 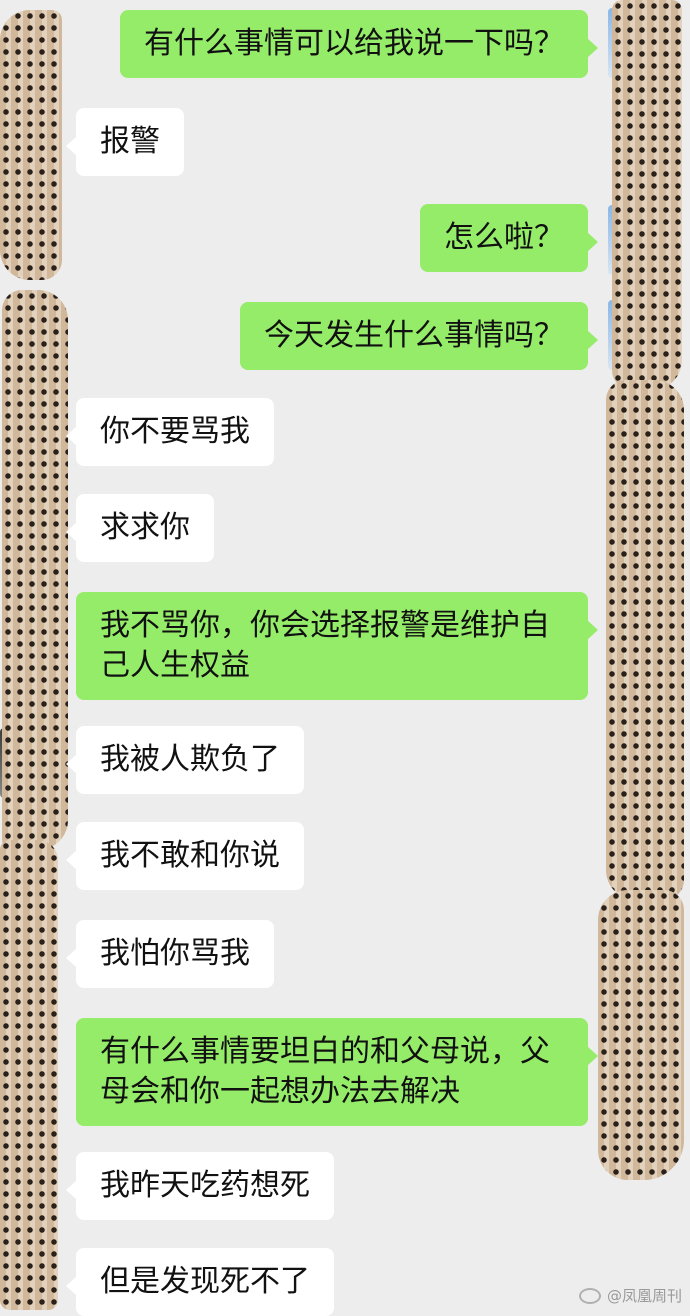 What do you see at coordinates (337, 646) in the screenshot?
I see `outgoing-message: 我不骂你，你会选择报警是维护自己人生权益` at bounding box center [337, 646].